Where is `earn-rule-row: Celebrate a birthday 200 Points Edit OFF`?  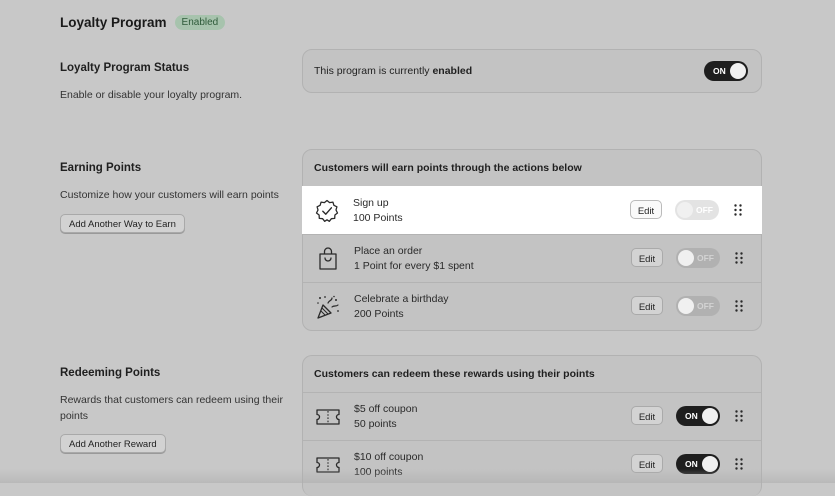
earn-rule-row: Celebrate a birthday 200 Points Edit OFF is located at coordinates (532, 306).